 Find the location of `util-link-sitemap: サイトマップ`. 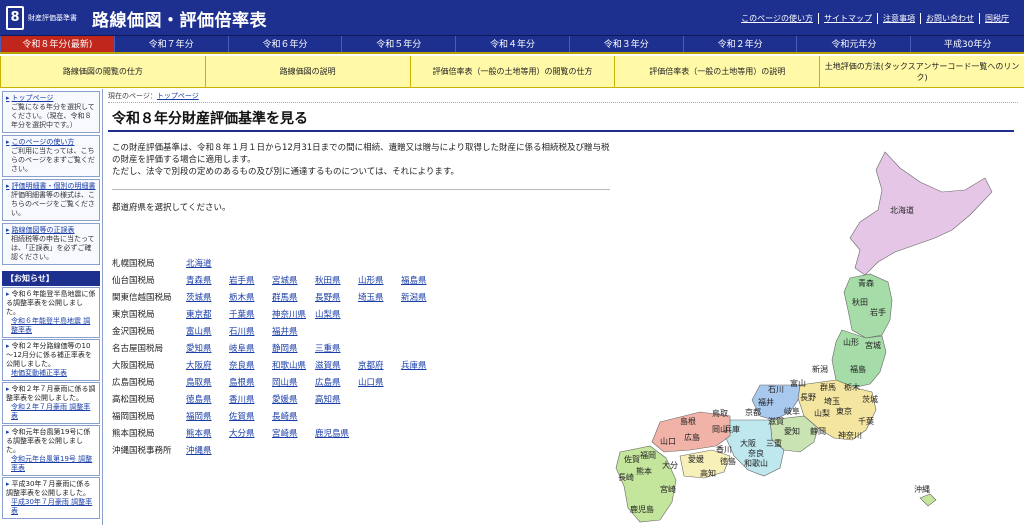

util-link-sitemap: サイトマップ is located at coordinates (847, 18).